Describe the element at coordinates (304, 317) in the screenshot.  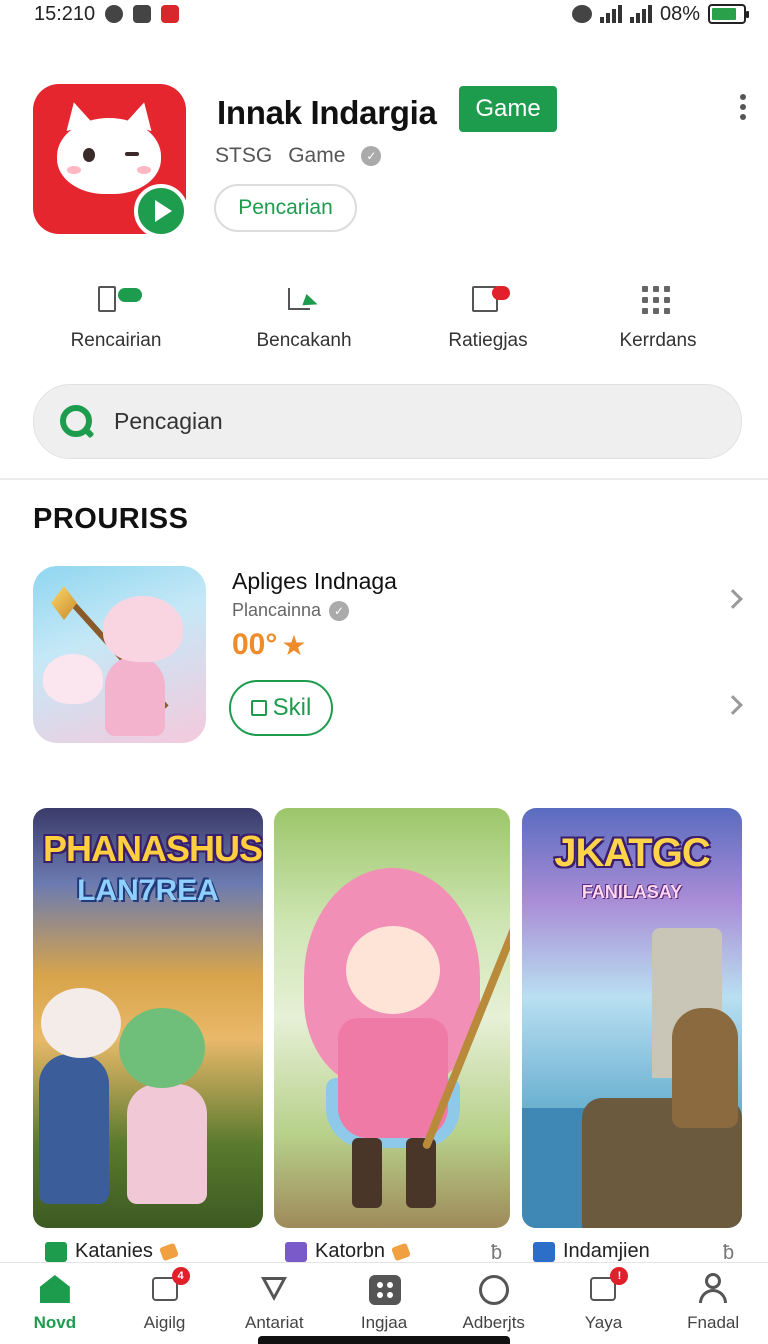
I see `quick-action-bencakanh: Bencakanh` at that location.